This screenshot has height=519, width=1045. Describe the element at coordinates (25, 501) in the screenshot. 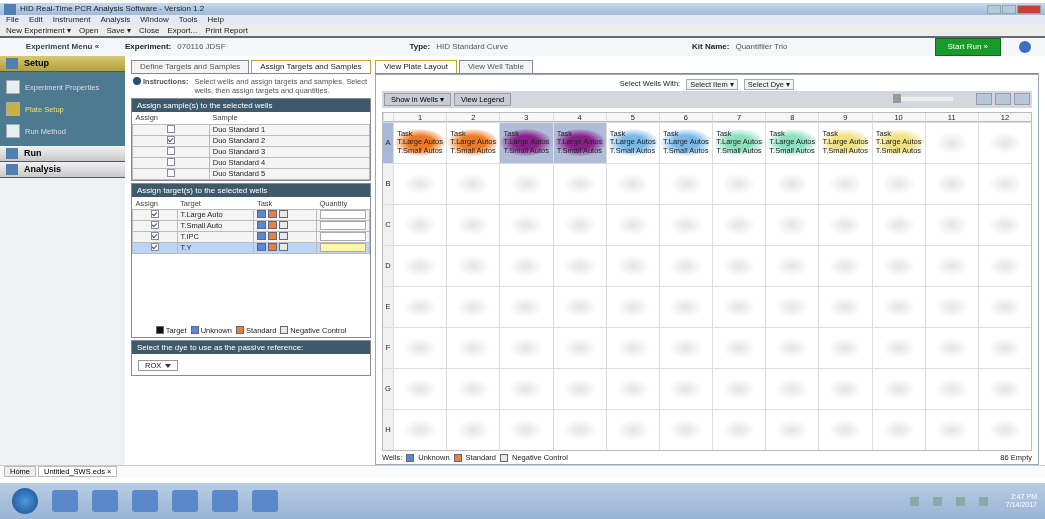

I see `start-button` at that location.